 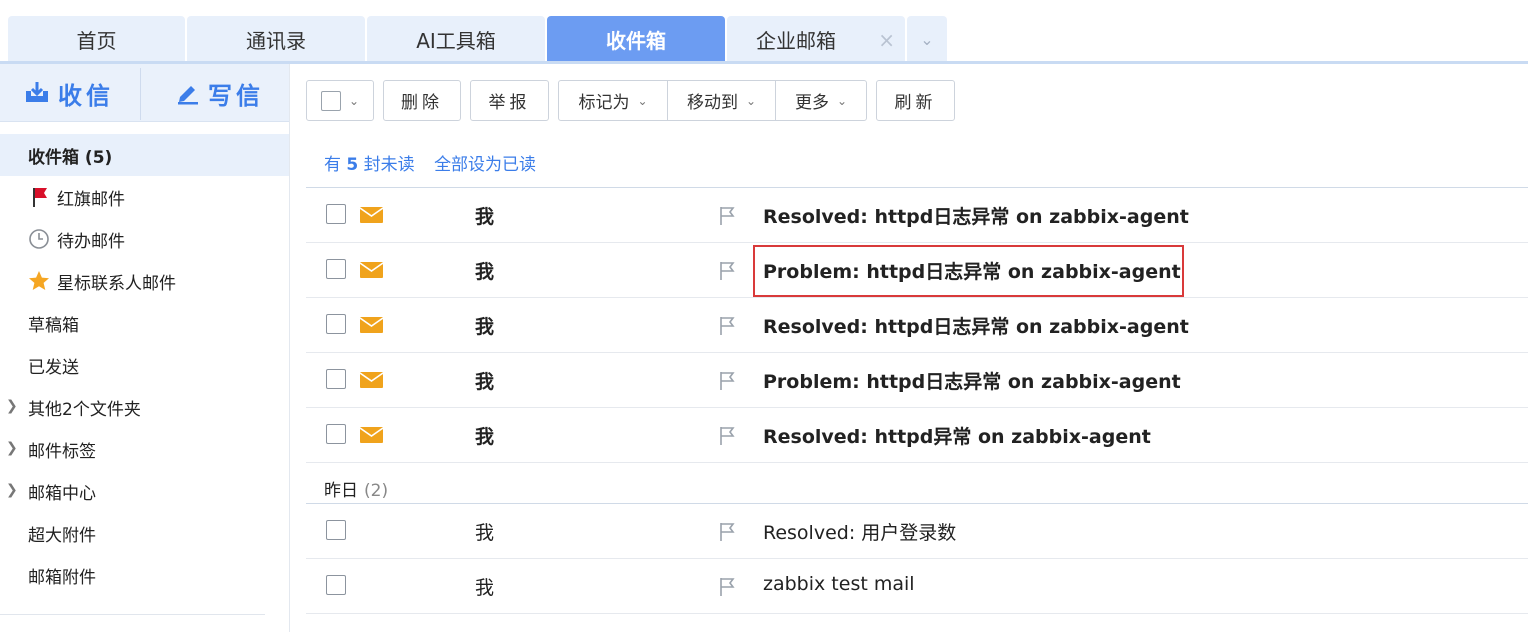 I want to click on mail-row: 我 Resolved: 用户登录数, so click(x=917, y=531).